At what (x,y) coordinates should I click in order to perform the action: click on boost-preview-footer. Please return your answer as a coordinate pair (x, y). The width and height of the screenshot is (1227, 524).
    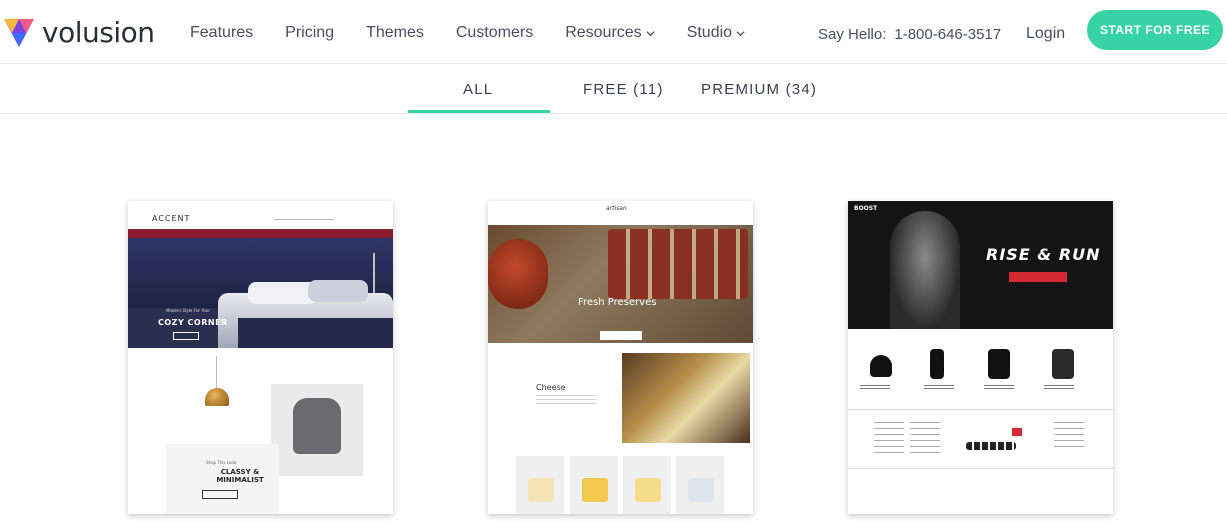
    Looking at the image, I should click on (980, 461).